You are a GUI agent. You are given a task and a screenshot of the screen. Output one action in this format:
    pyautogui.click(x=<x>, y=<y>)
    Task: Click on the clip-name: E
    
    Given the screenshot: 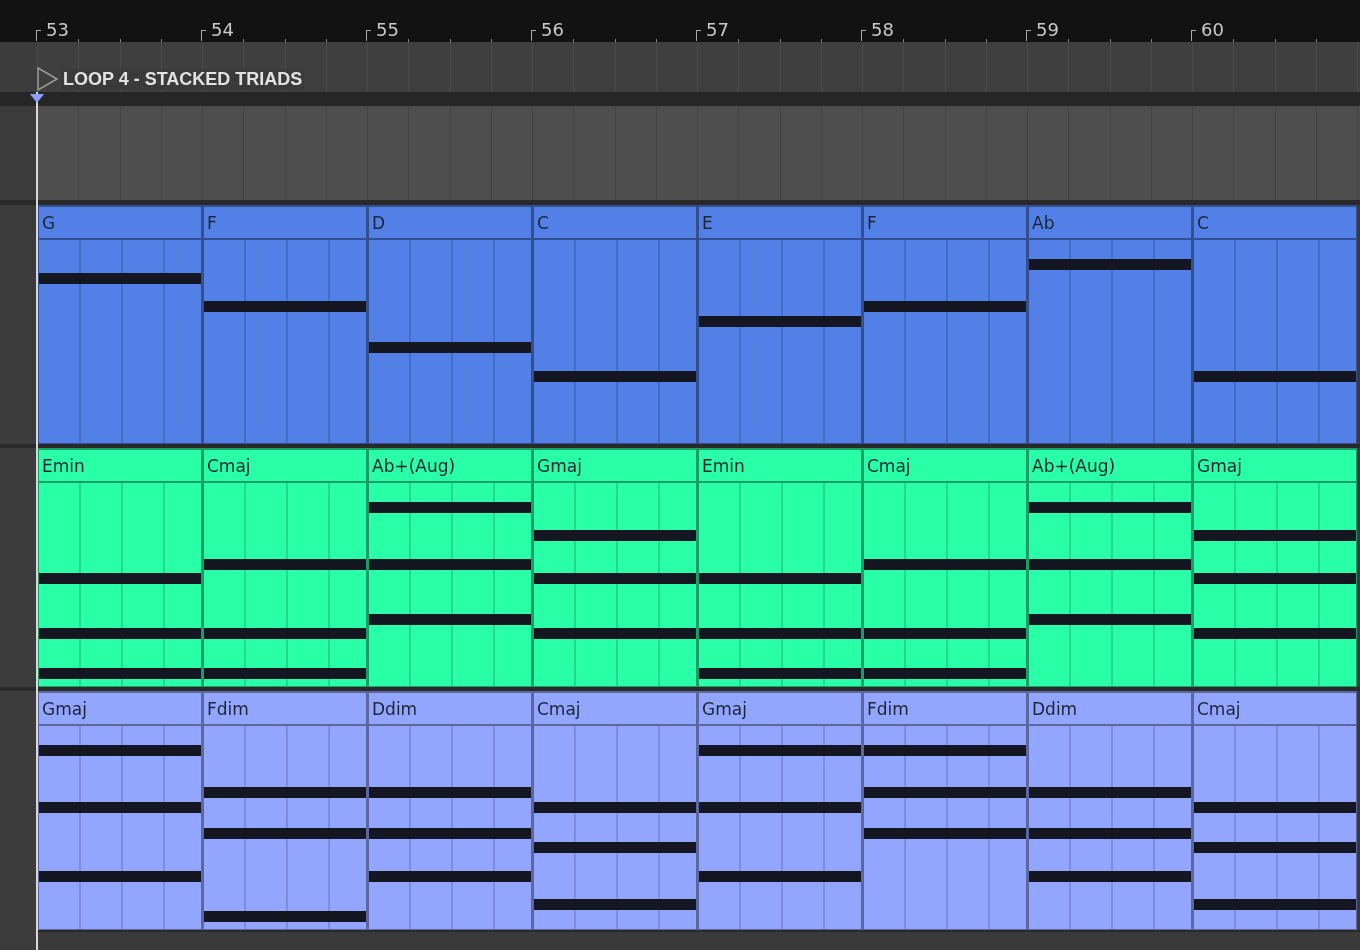 What is the action you would take?
    pyautogui.click(x=707, y=222)
    